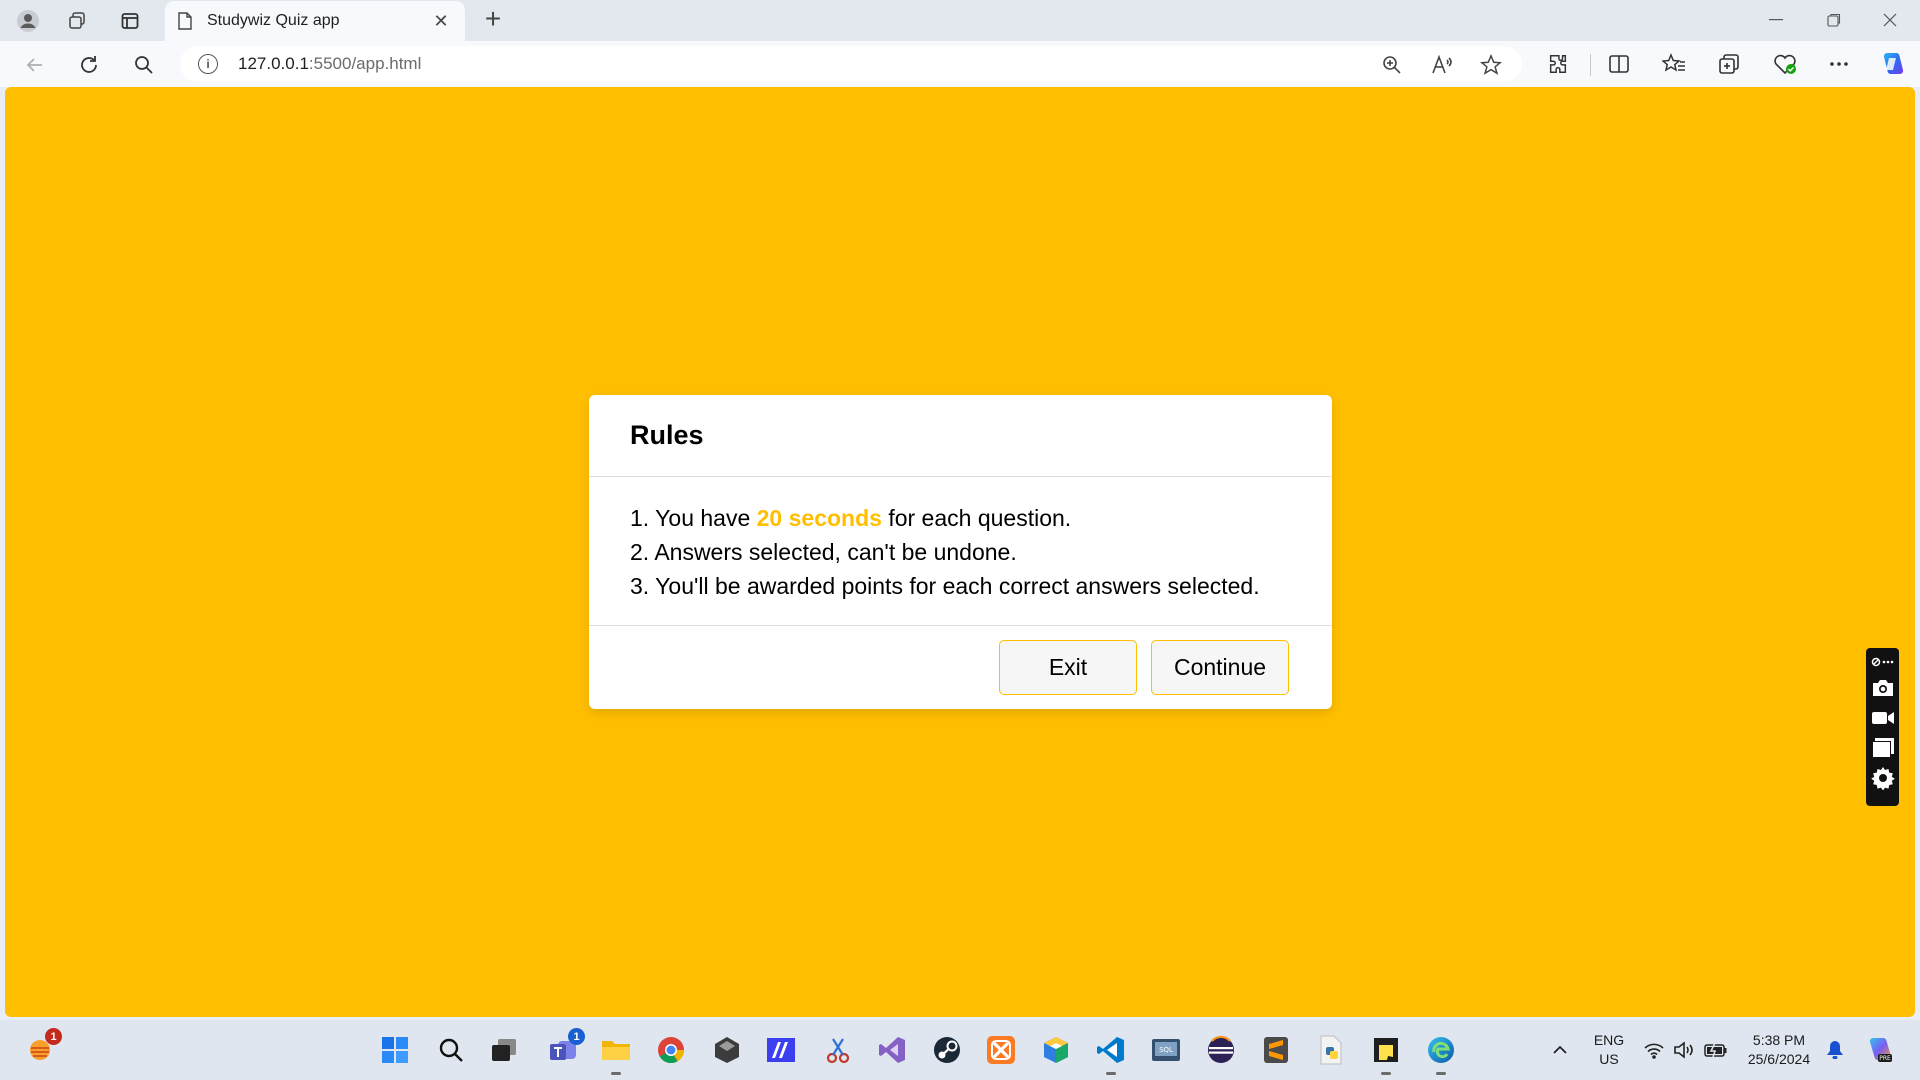  I want to click on browser-essentials-icon, so click(1785, 64).